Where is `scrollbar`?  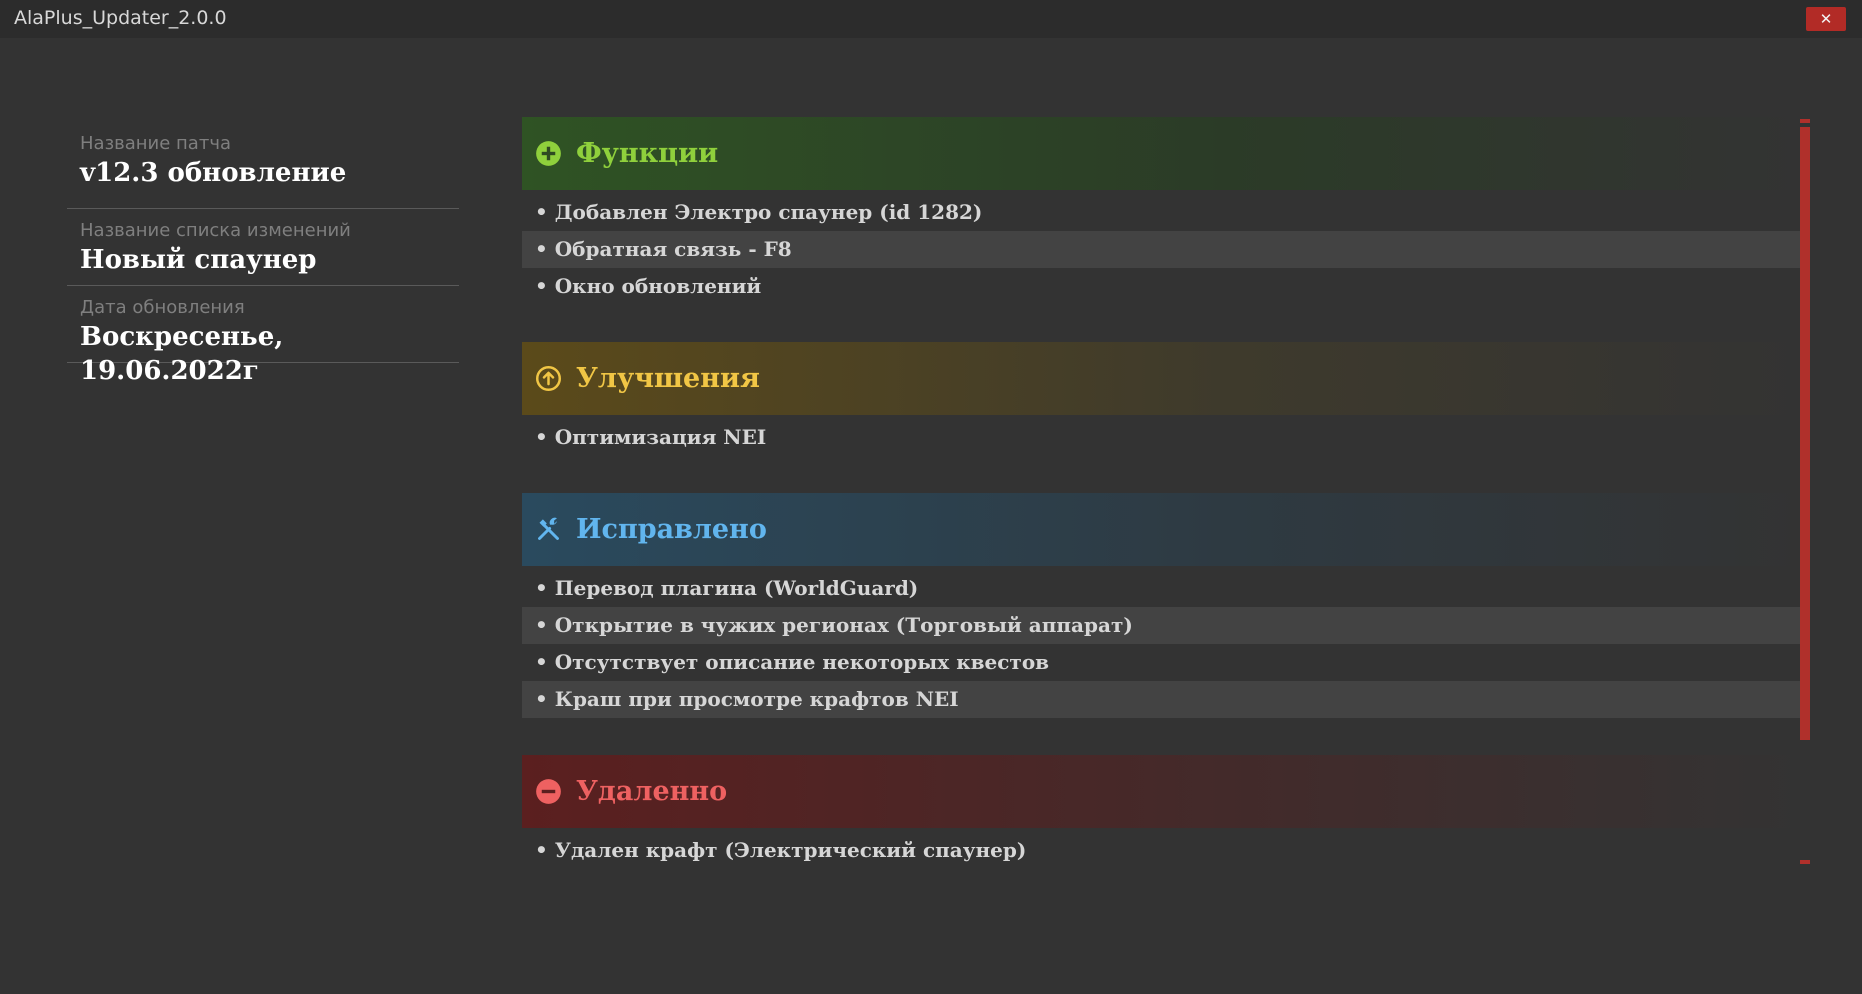 scrollbar is located at coordinates (1805, 491).